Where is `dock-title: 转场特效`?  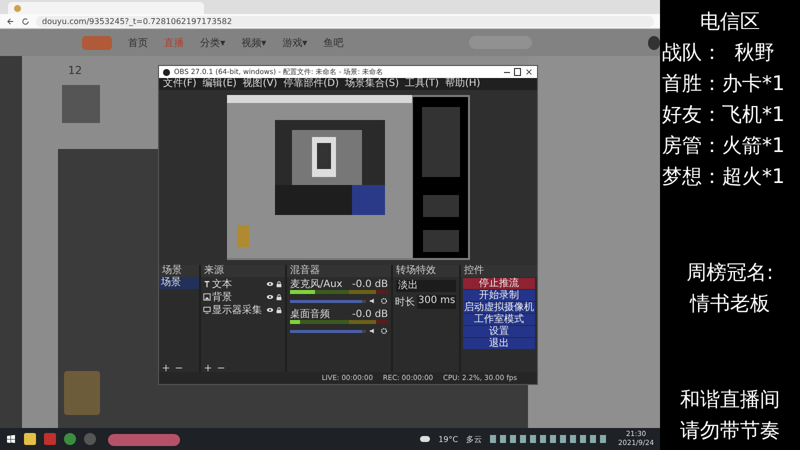
dock-title: 转场特效 is located at coordinates (426, 271).